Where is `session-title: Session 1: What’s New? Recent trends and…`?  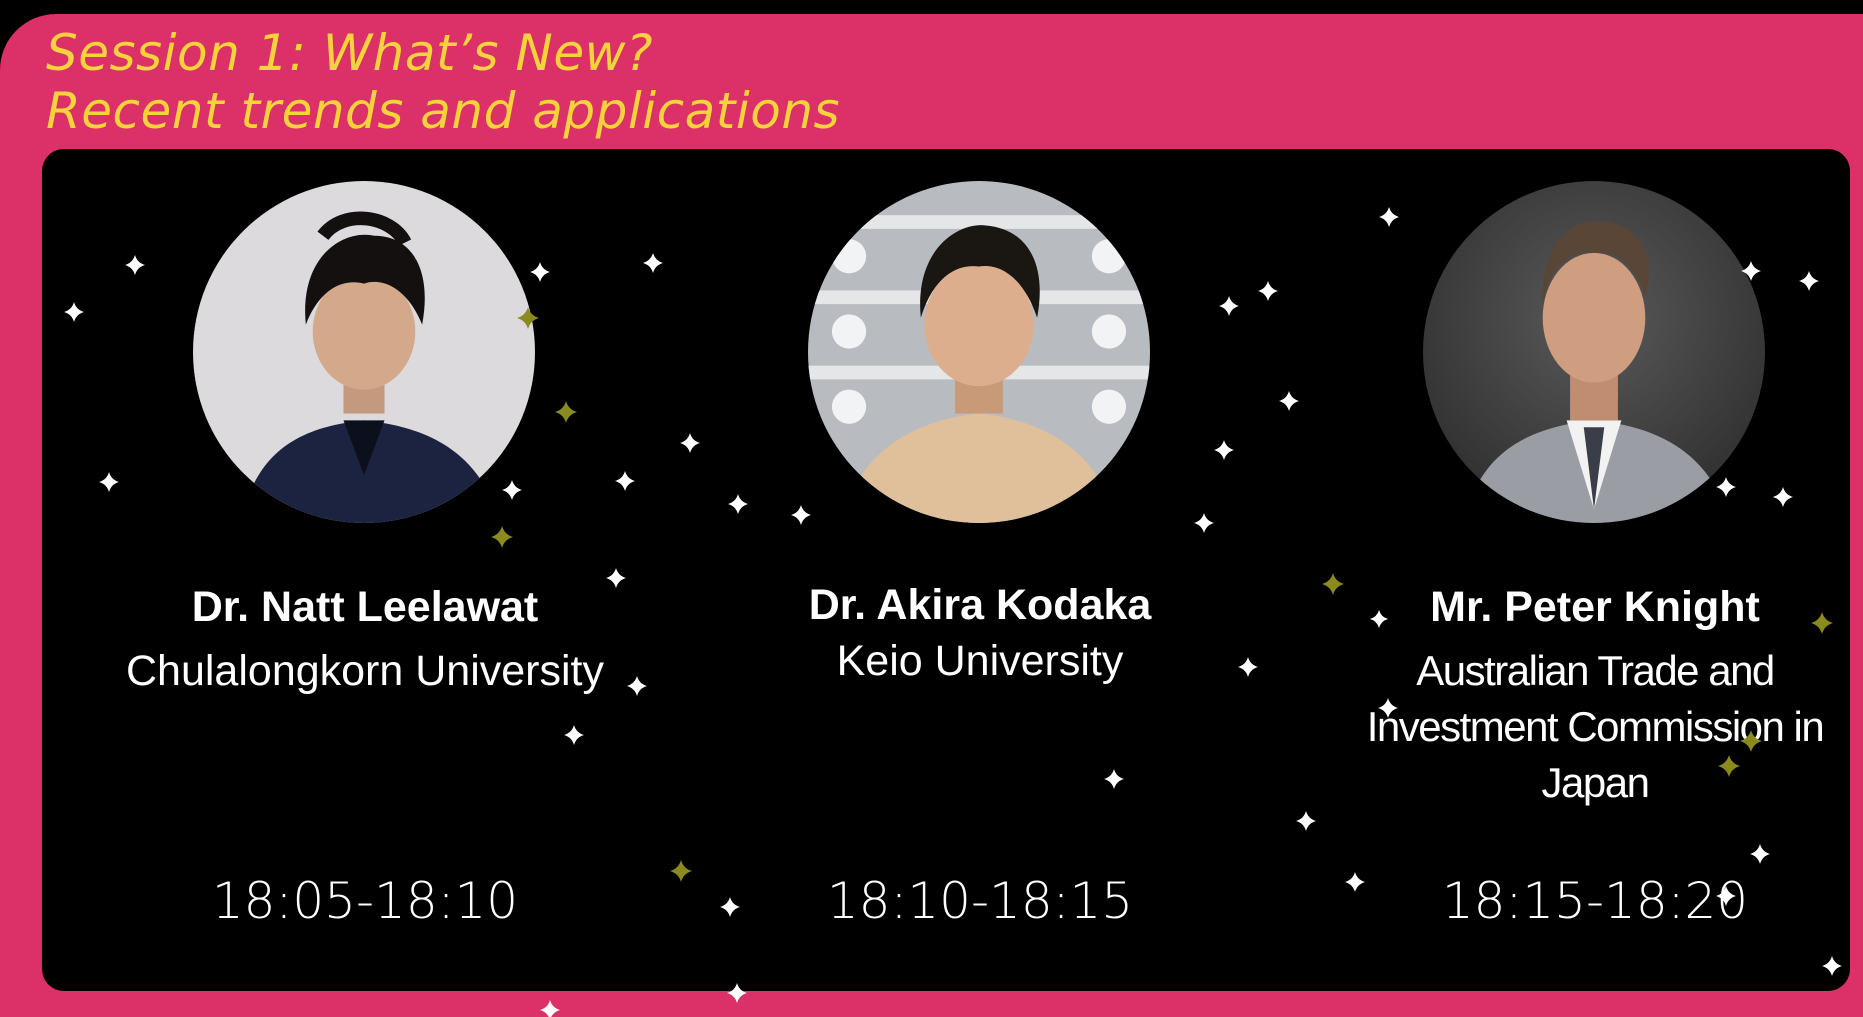 session-title: Session 1: What’s New? Recent trends and… is located at coordinates (443, 82).